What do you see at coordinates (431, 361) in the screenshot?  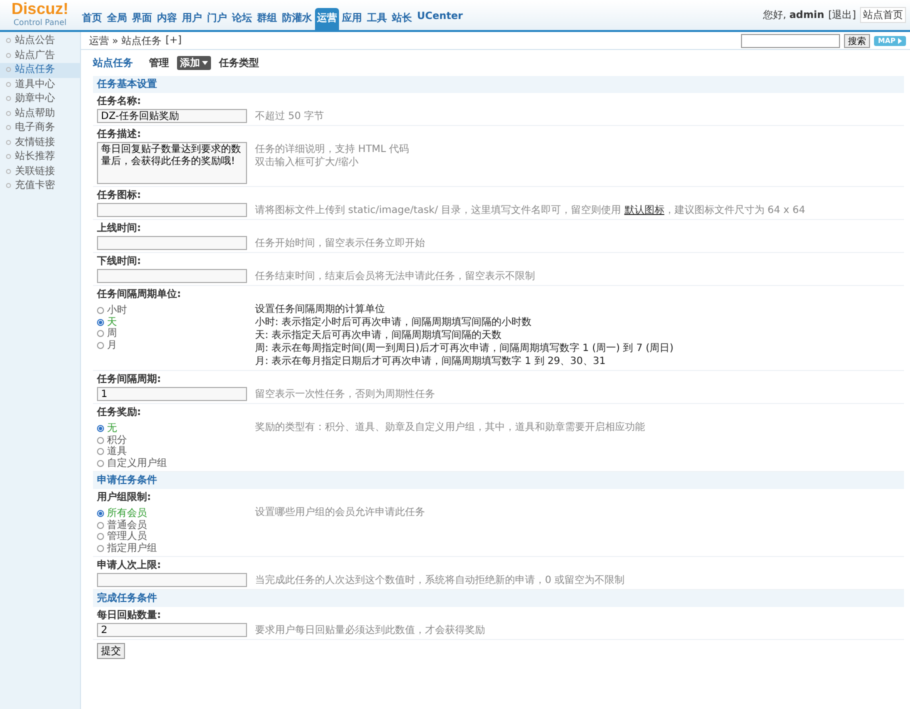 I see `help-text: 月: 表示在每月指定日期后才可再次申请，间隔周期填写数字 1 到 29、30、31` at bounding box center [431, 361].